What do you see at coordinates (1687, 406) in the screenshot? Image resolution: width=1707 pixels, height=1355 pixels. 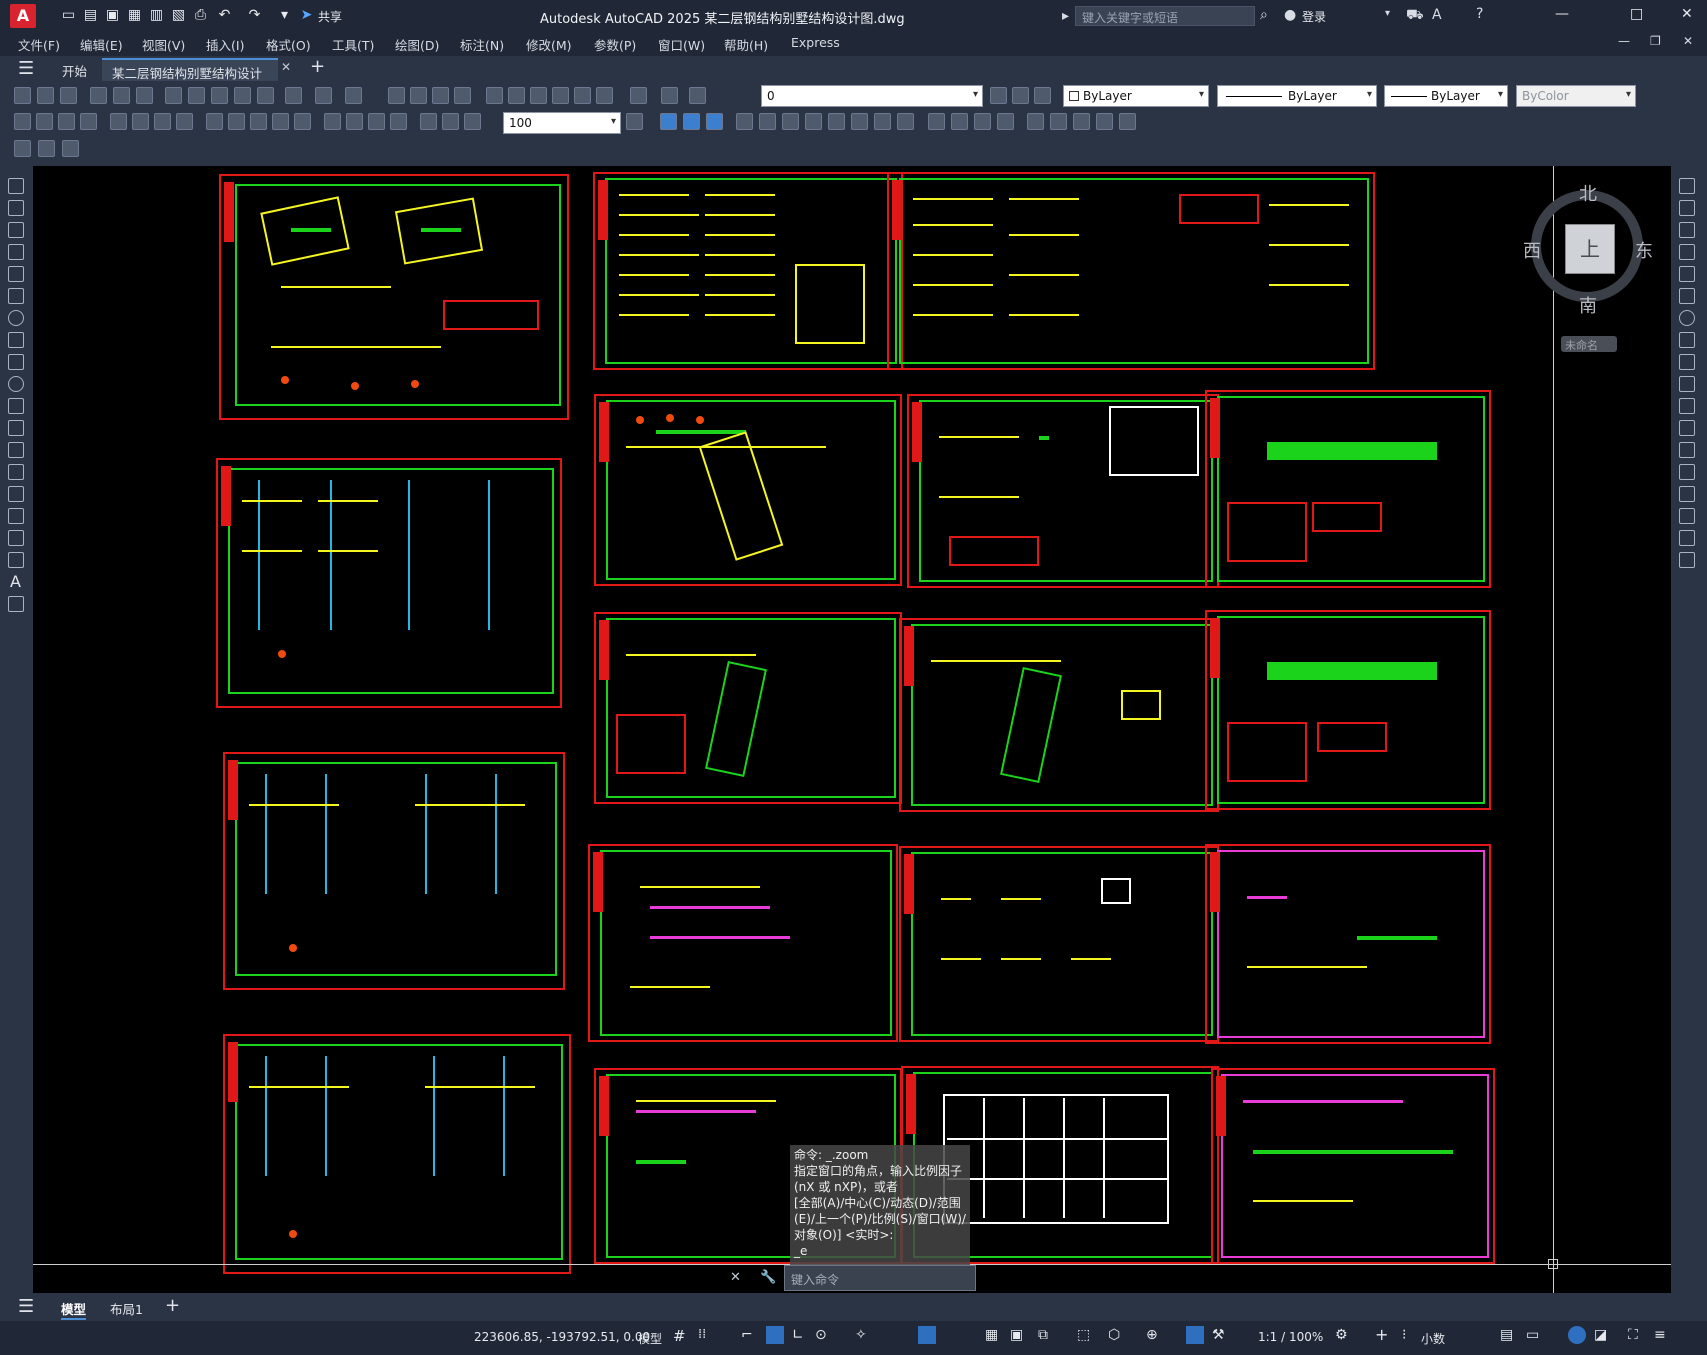 I see `extend-icon` at bounding box center [1687, 406].